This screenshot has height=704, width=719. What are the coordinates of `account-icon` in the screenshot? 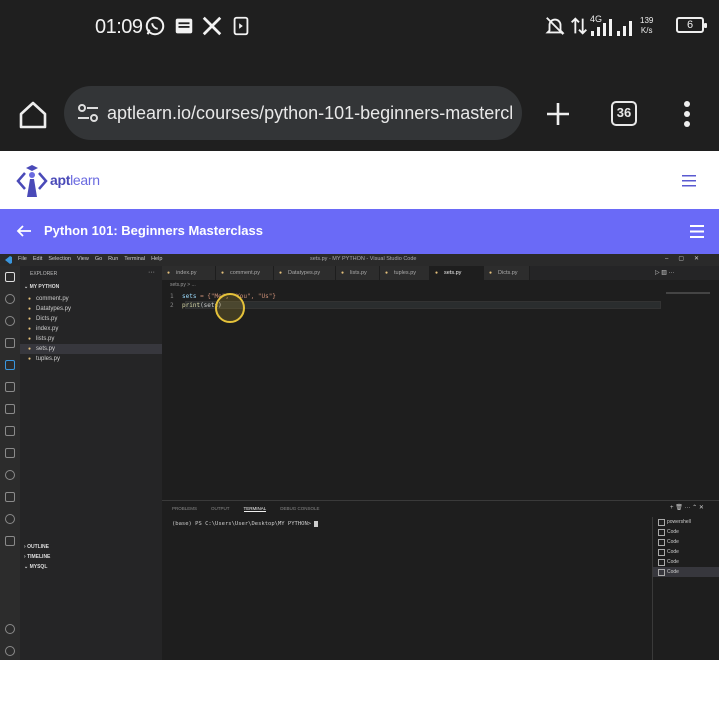 It's located at (10, 629).